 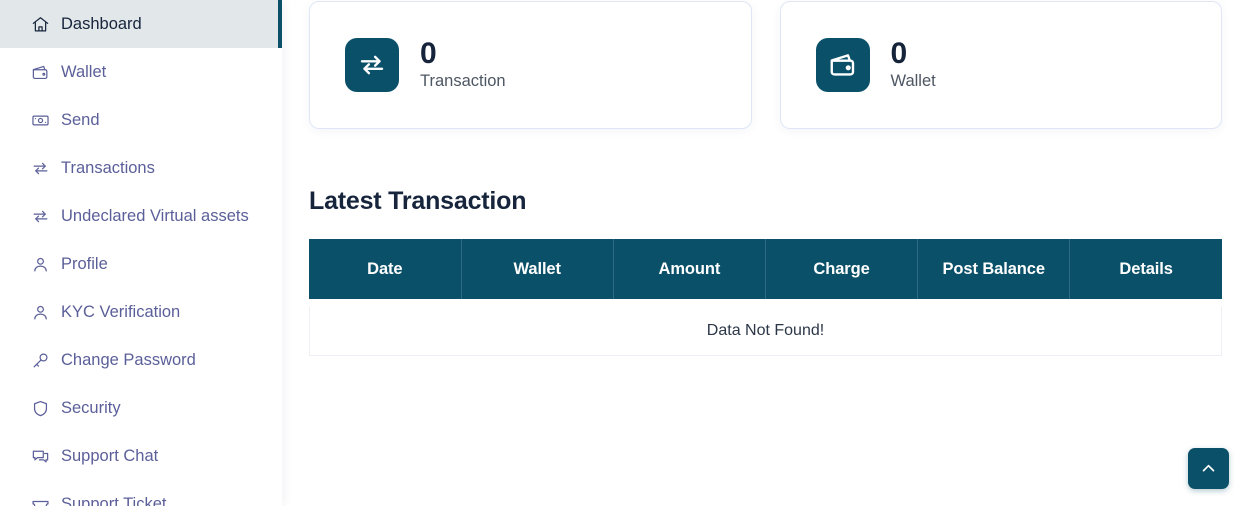 What do you see at coordinates (40, 500) in the screenshot?
I see `ticket-icon` at bounding box center [40, 500].